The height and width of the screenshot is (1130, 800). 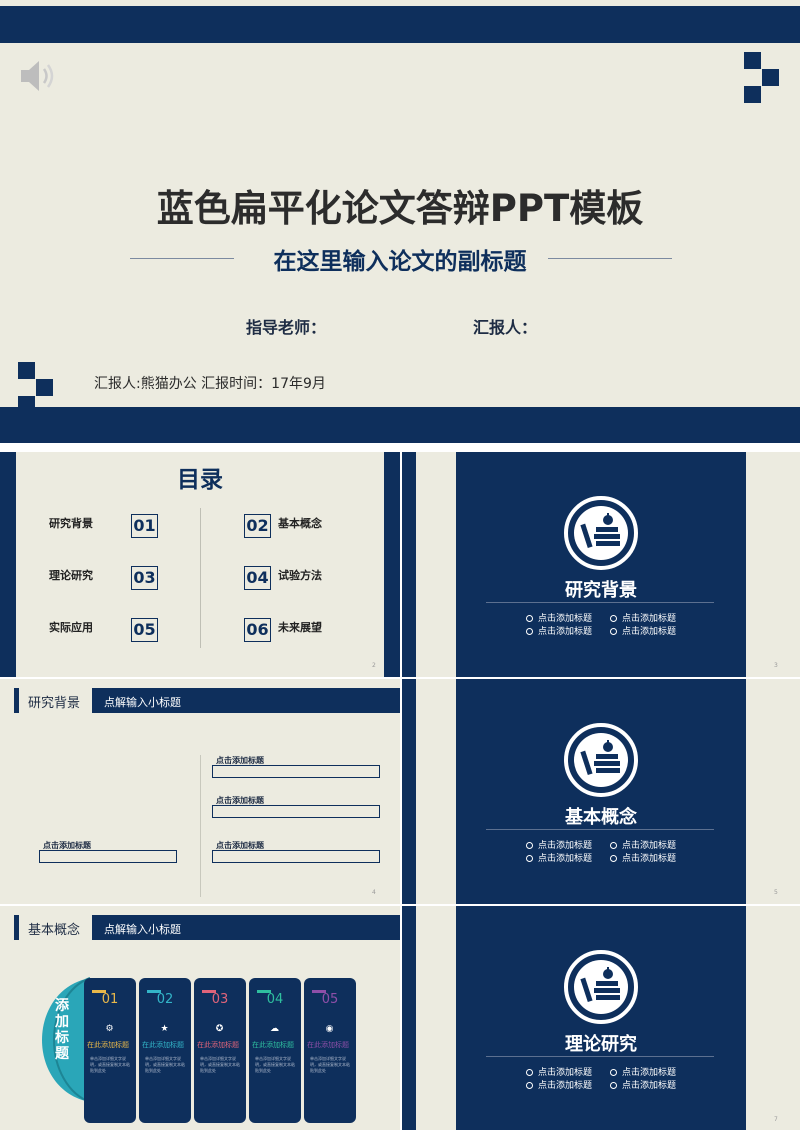 What do you see at coordinates (200, 480) in the screenshot?
I see `toc-title: 目录` at bounding box center [200, 480].